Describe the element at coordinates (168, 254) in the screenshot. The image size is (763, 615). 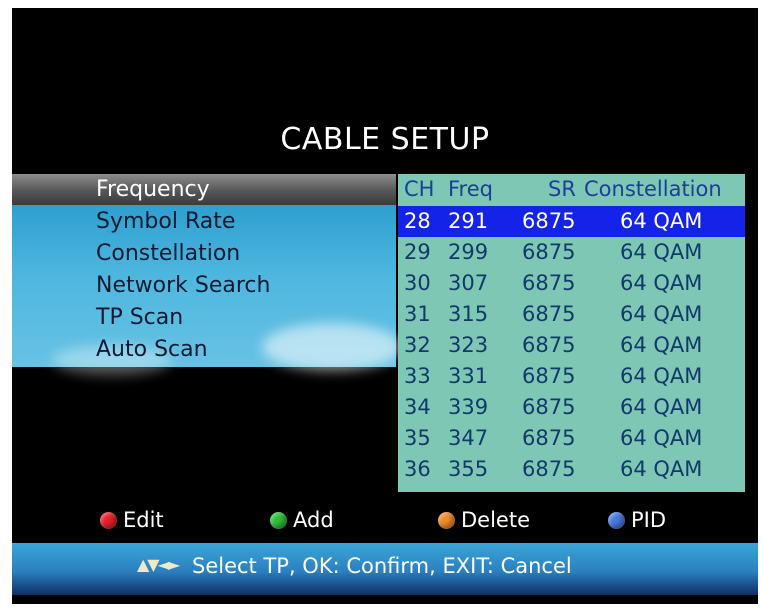
I see `menu-item-constellation: Constellation` at that location.